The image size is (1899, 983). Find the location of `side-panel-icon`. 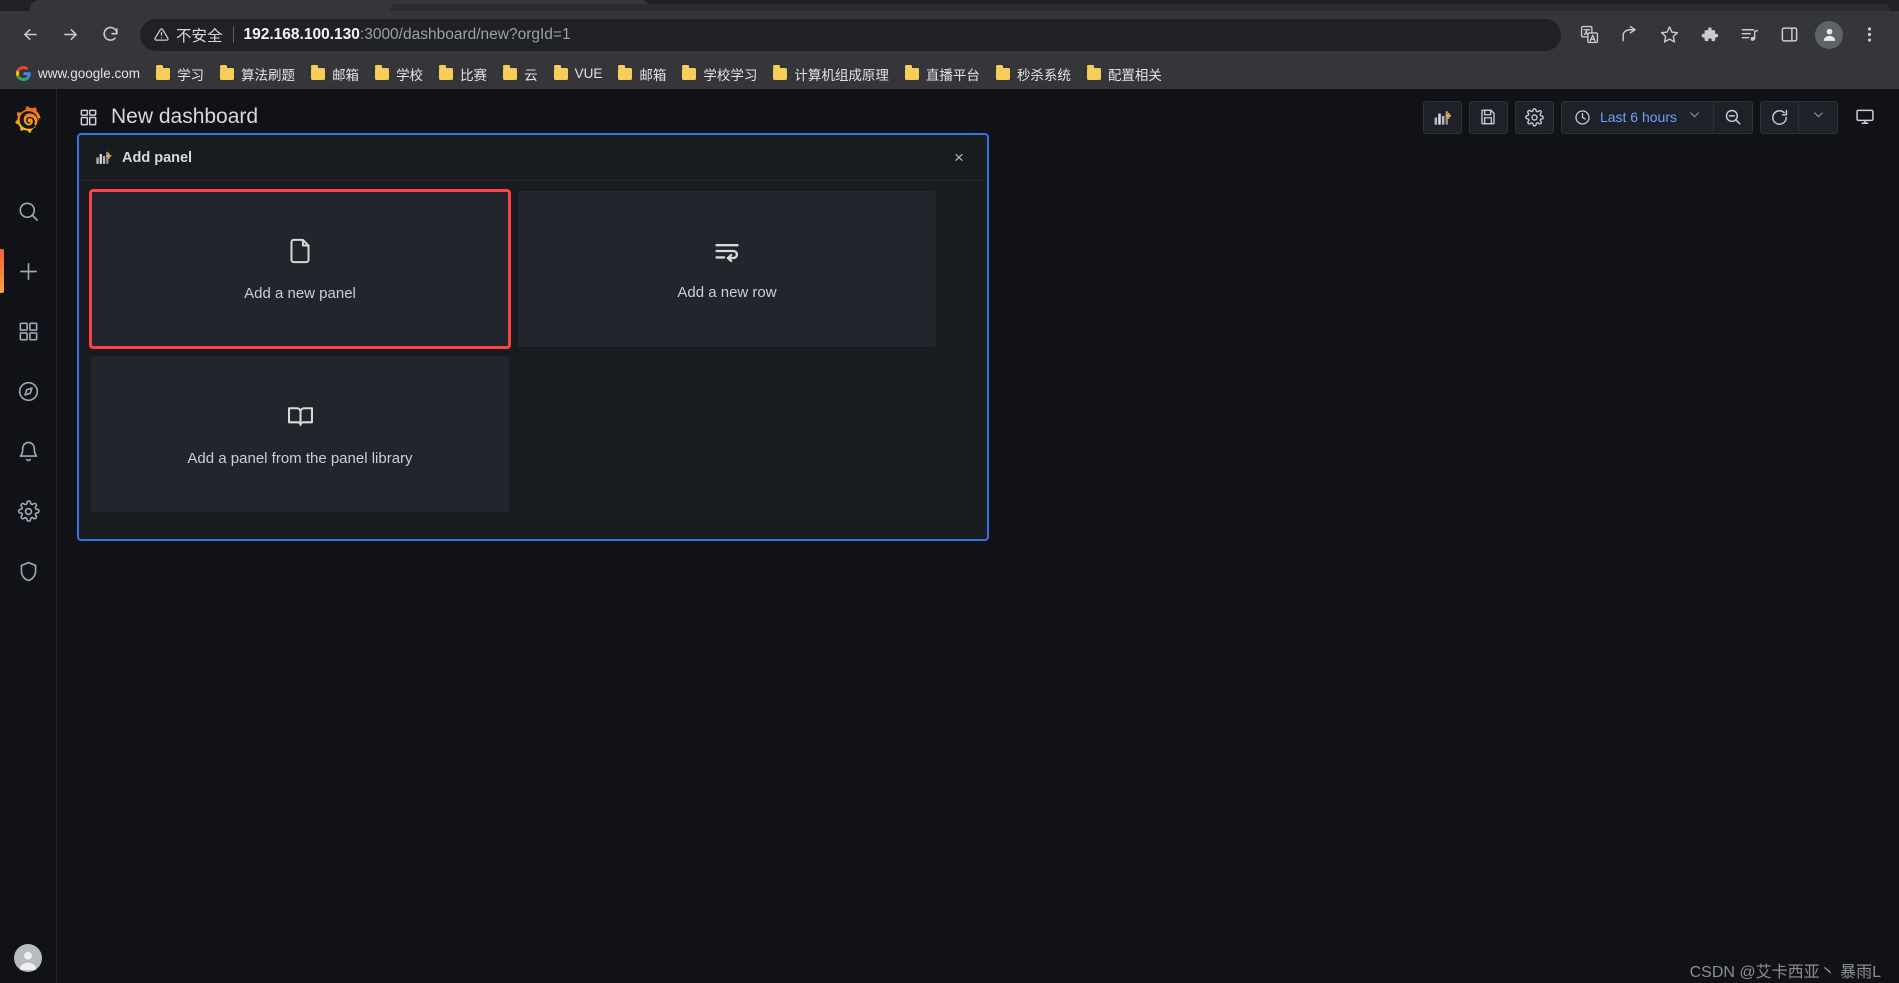

side-panel-icon is located at coordinates (1789, 35).